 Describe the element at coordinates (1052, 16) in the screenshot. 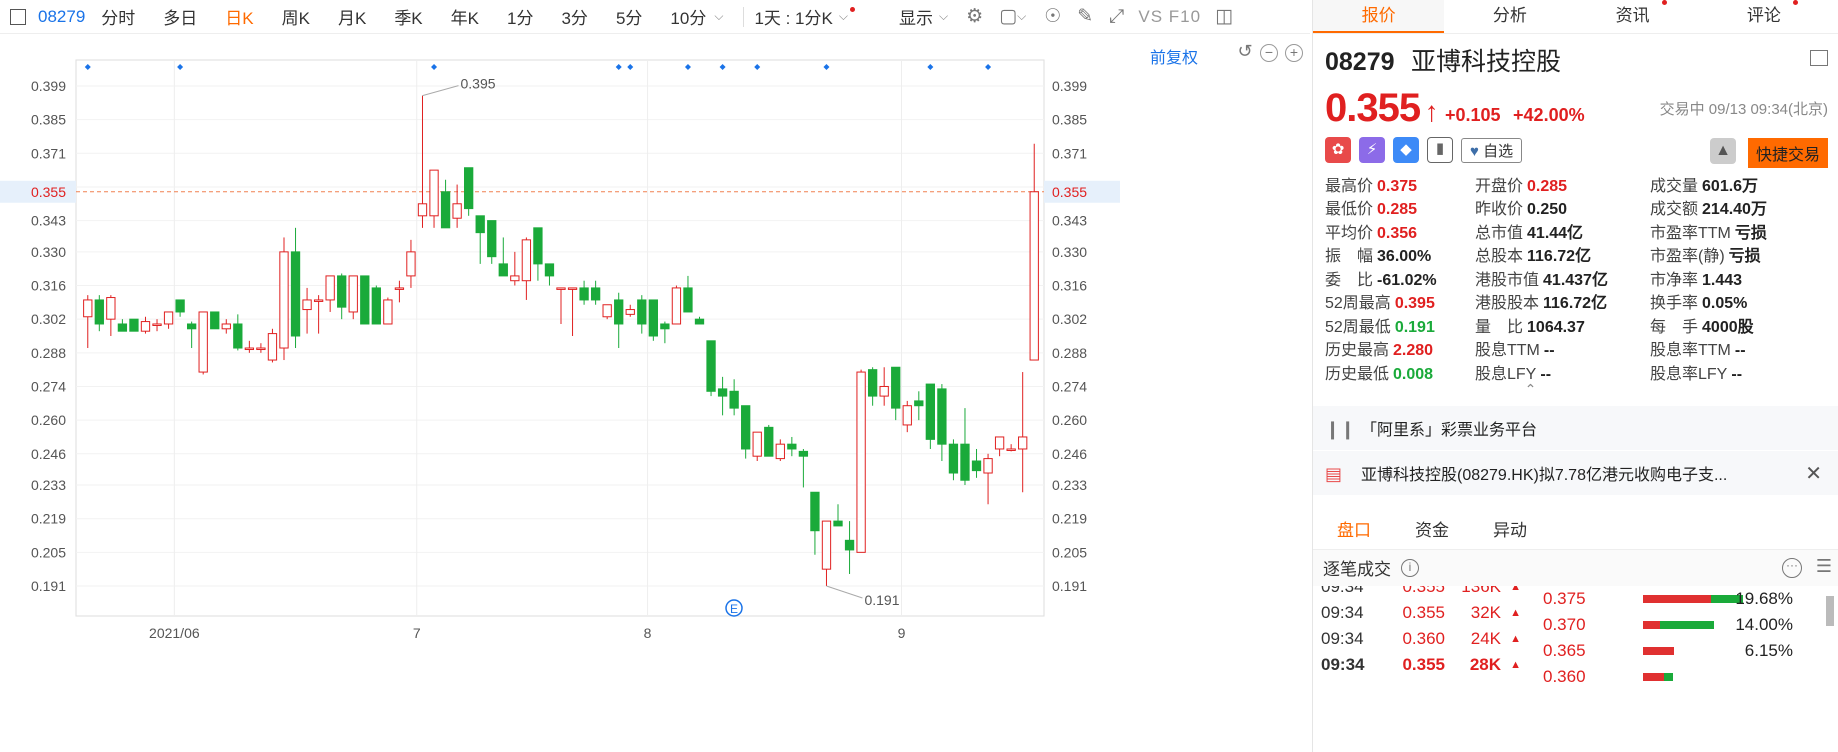

I see `camera-icon: ☉` at that location.